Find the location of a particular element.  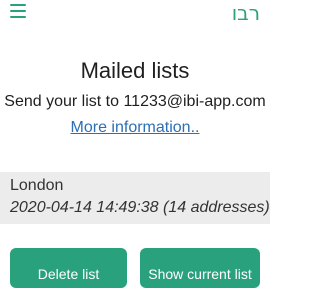

top-bar: רבו is located at coordinates (135, 18).